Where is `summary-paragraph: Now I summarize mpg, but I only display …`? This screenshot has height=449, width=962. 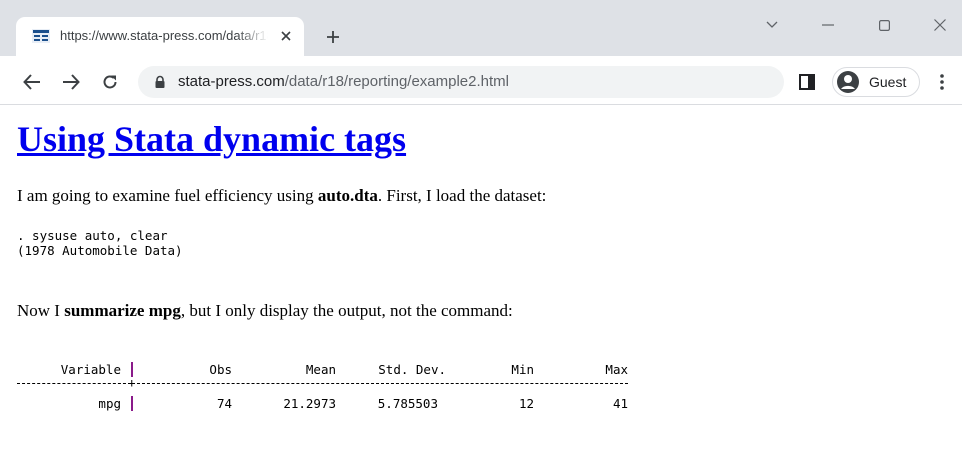 summary-paragraph: Now I summarize mpg, but I only display … is located at coordinates (265, 311).